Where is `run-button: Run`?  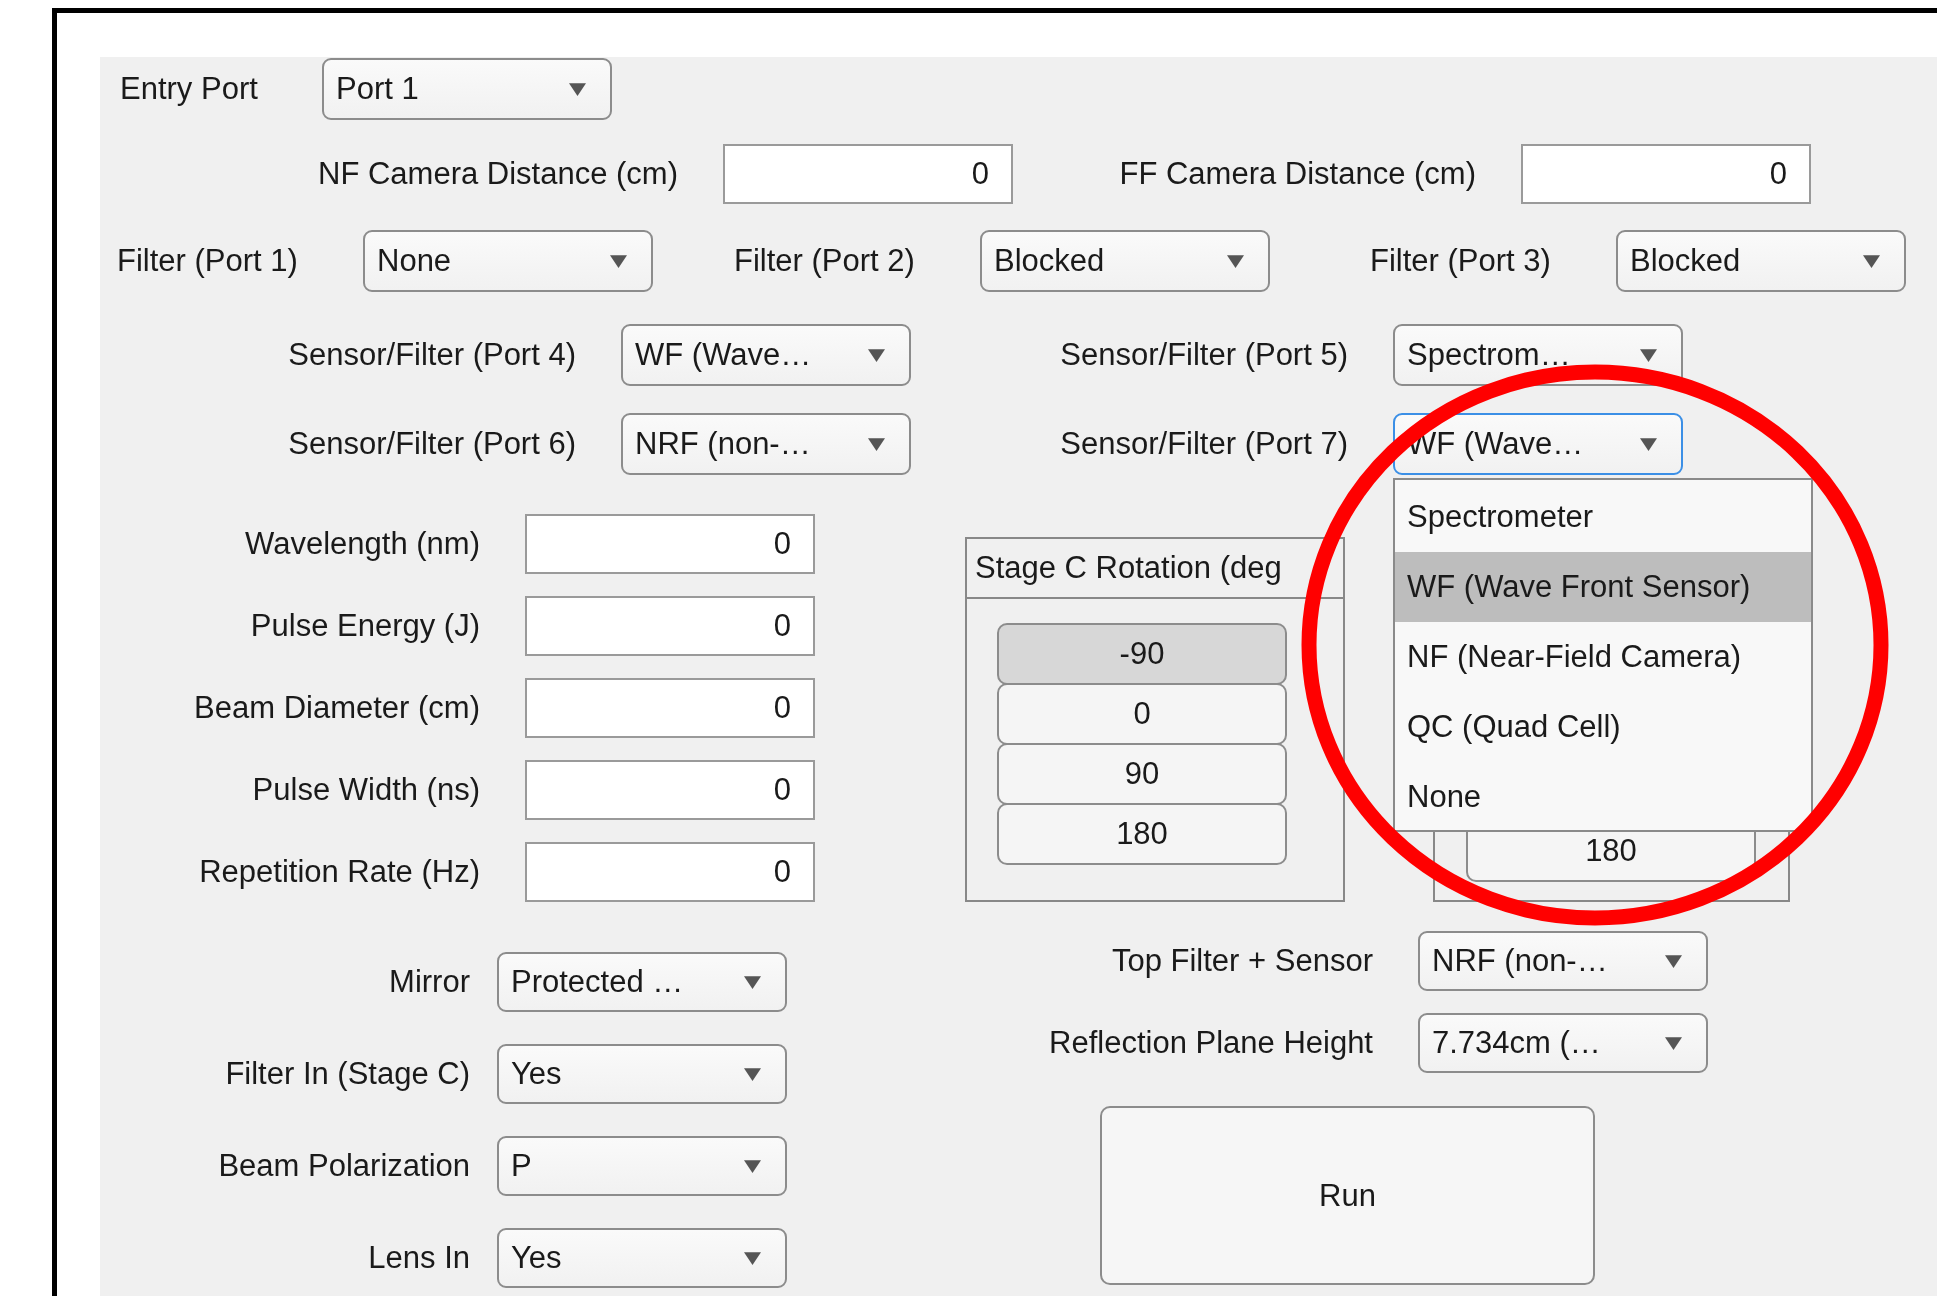 run-button: Run is located at coordinates (1347, 1195).